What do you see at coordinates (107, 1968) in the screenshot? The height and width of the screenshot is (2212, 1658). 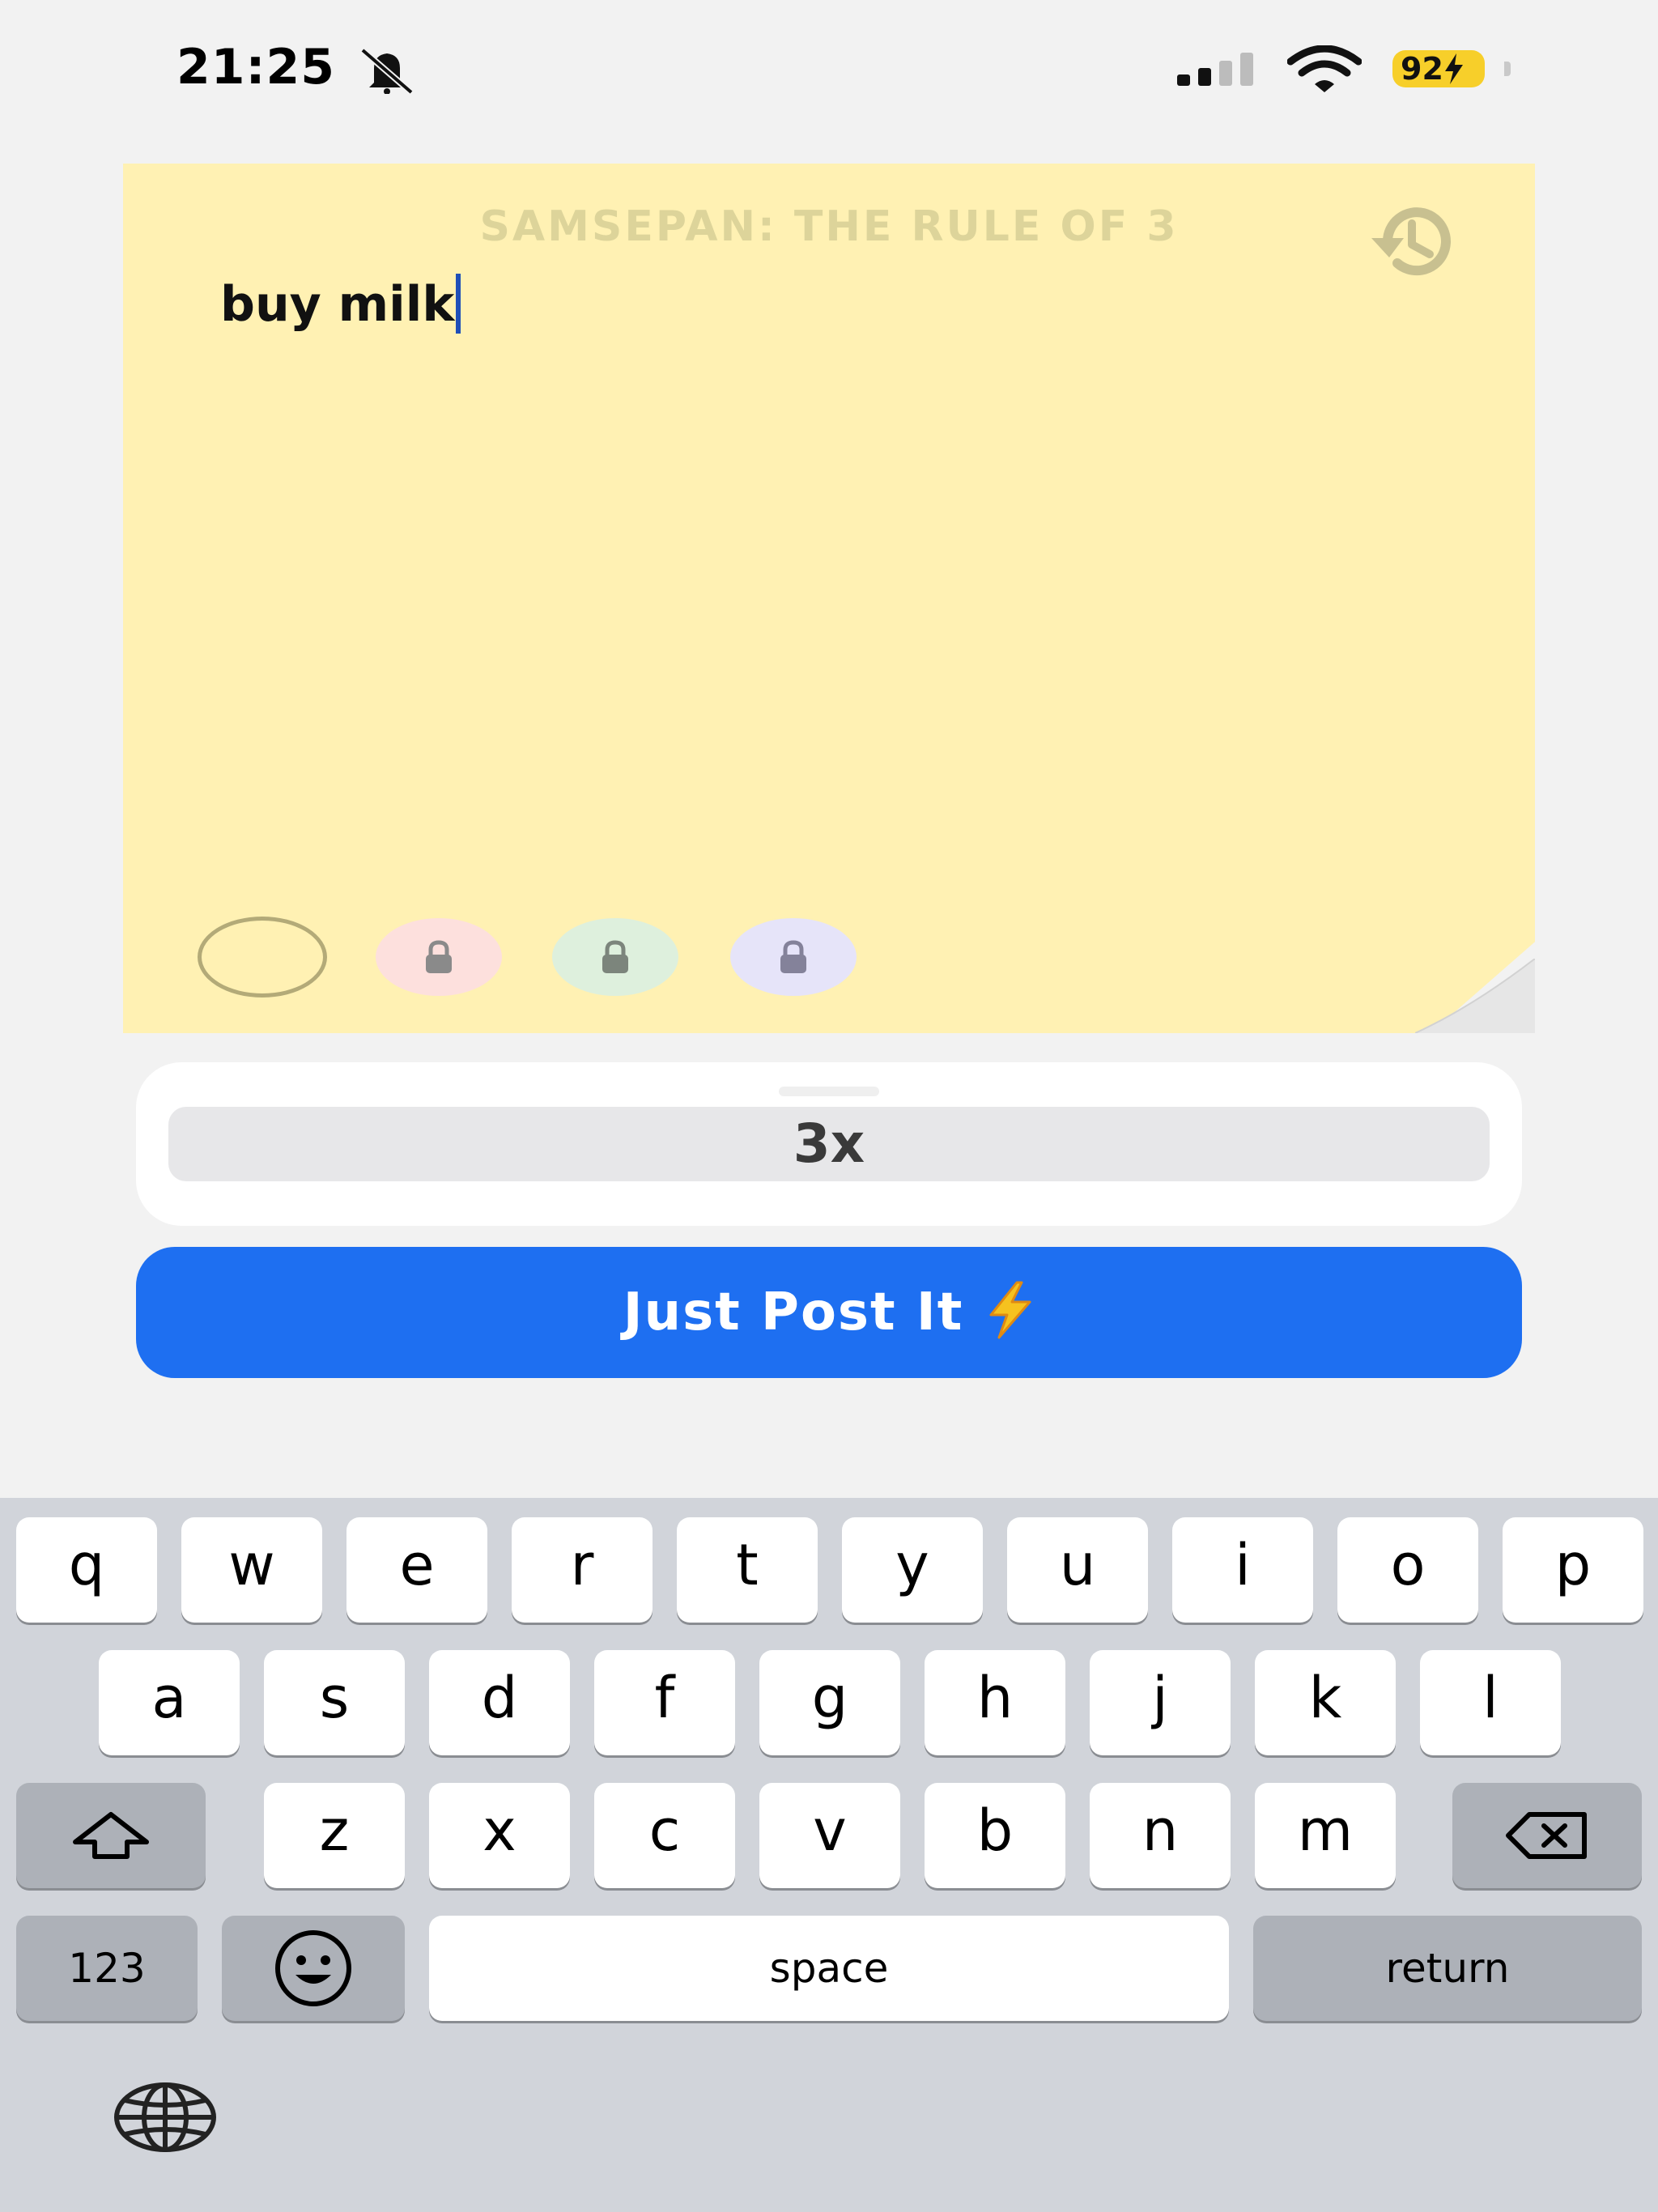 I see `numbers-key: 123` at bounding box center [107, 1968].